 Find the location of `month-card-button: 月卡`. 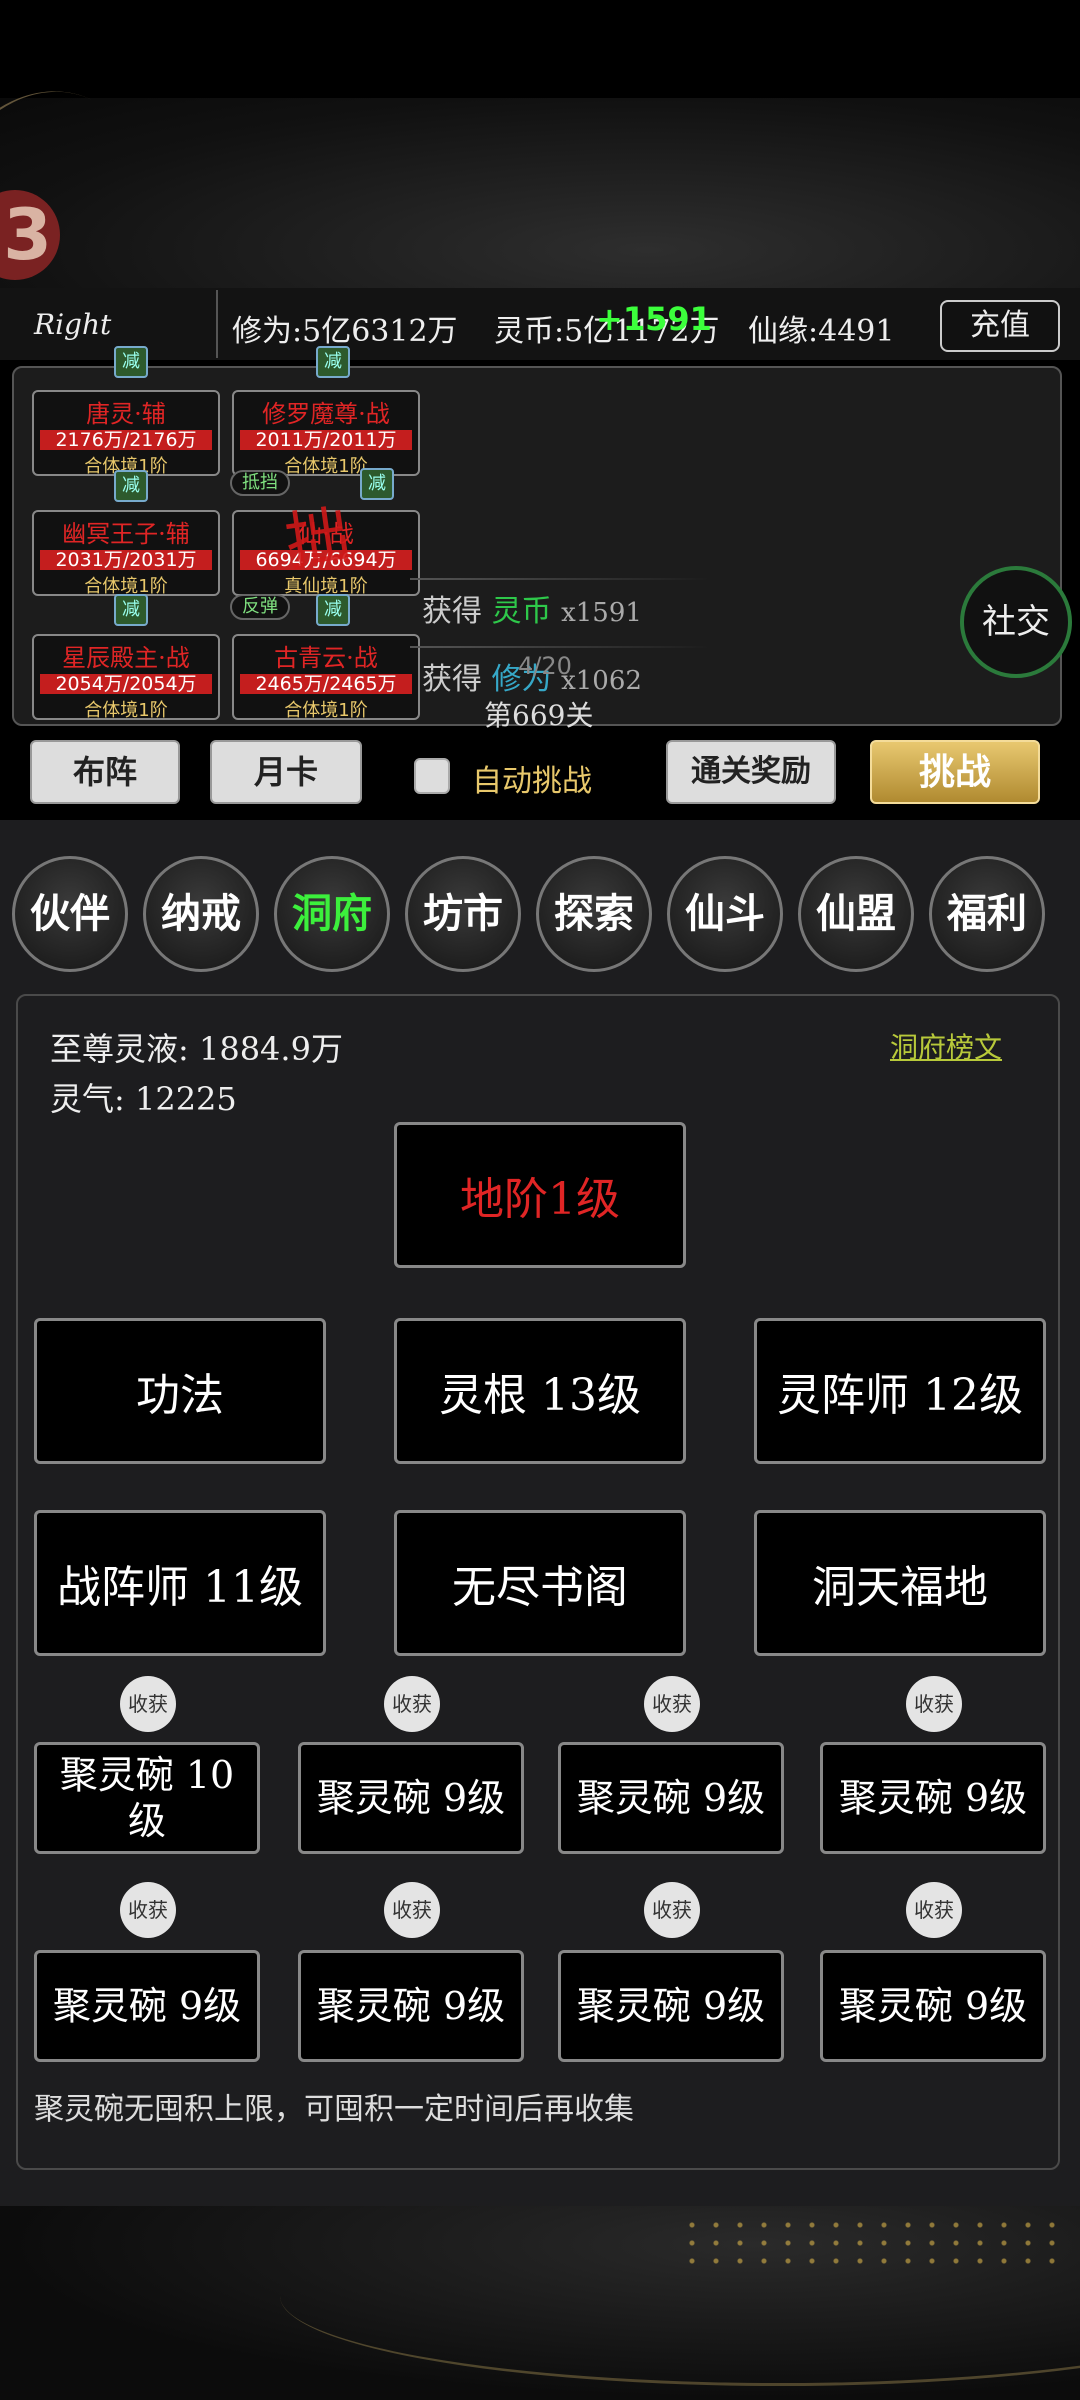

month-card-button: 月卡 is located at coordinates (286, 772).